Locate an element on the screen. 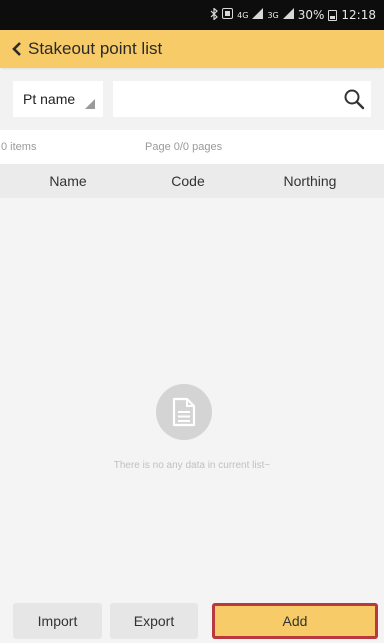 The image size is (384, 643). search-row: Pt name is located at coordinates (192, 100).